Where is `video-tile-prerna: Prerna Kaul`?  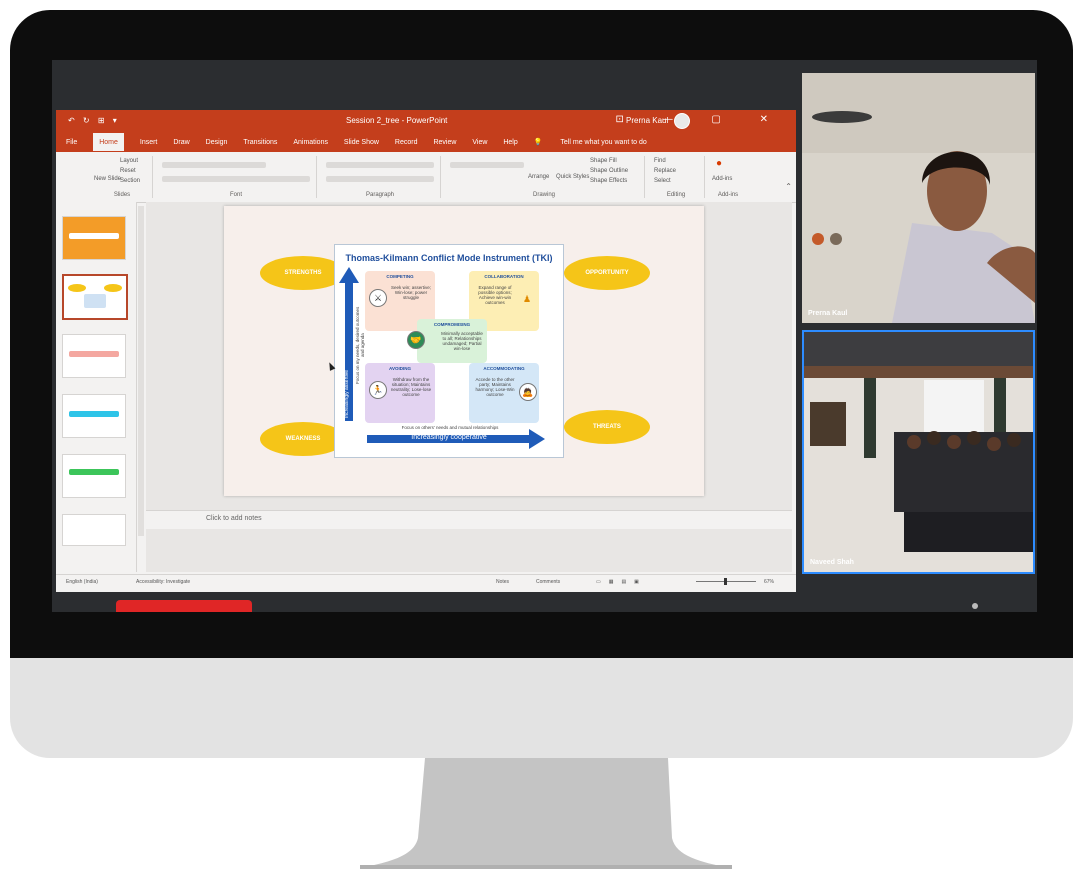
video-tile-prerna: Prerna Kaul is located at coordinates (918, 198).